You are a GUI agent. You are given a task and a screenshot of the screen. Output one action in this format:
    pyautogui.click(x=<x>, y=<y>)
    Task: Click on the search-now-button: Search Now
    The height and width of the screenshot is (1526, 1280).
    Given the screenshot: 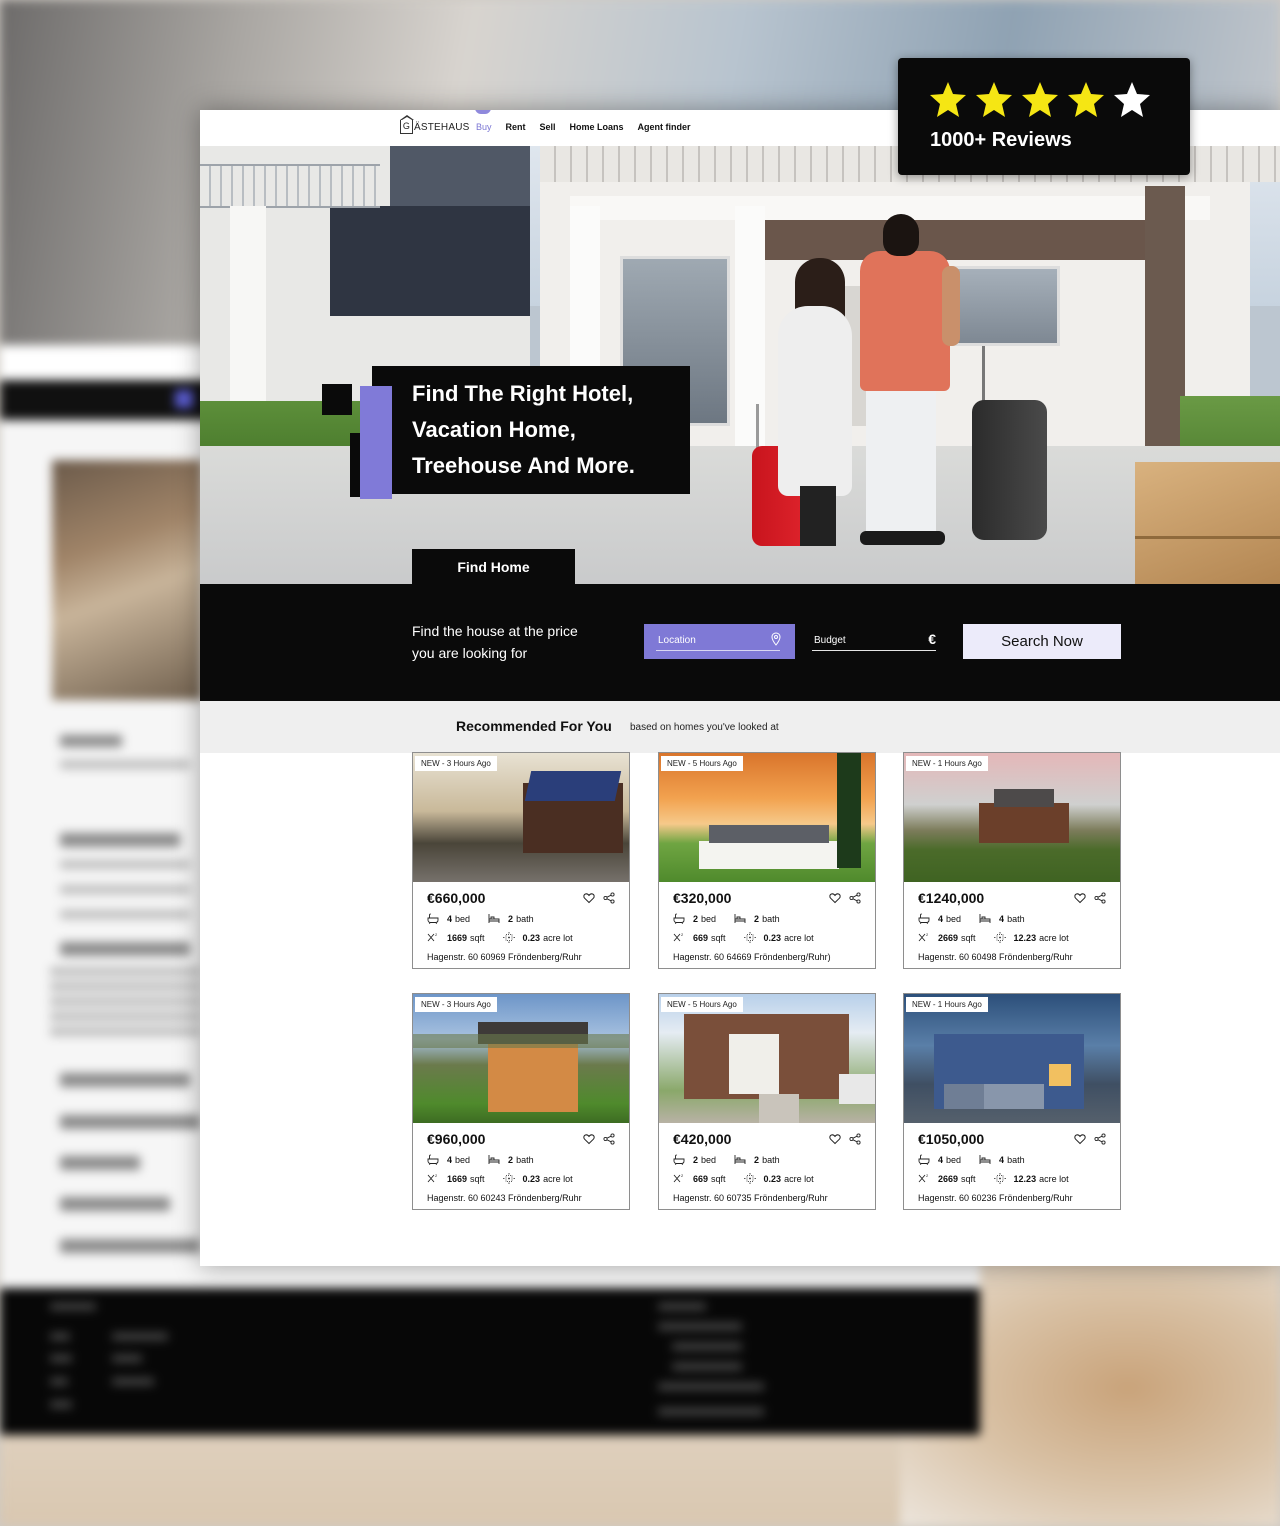 What is the action you would take?
    pyautogui.click(x=1042, y=641)
    